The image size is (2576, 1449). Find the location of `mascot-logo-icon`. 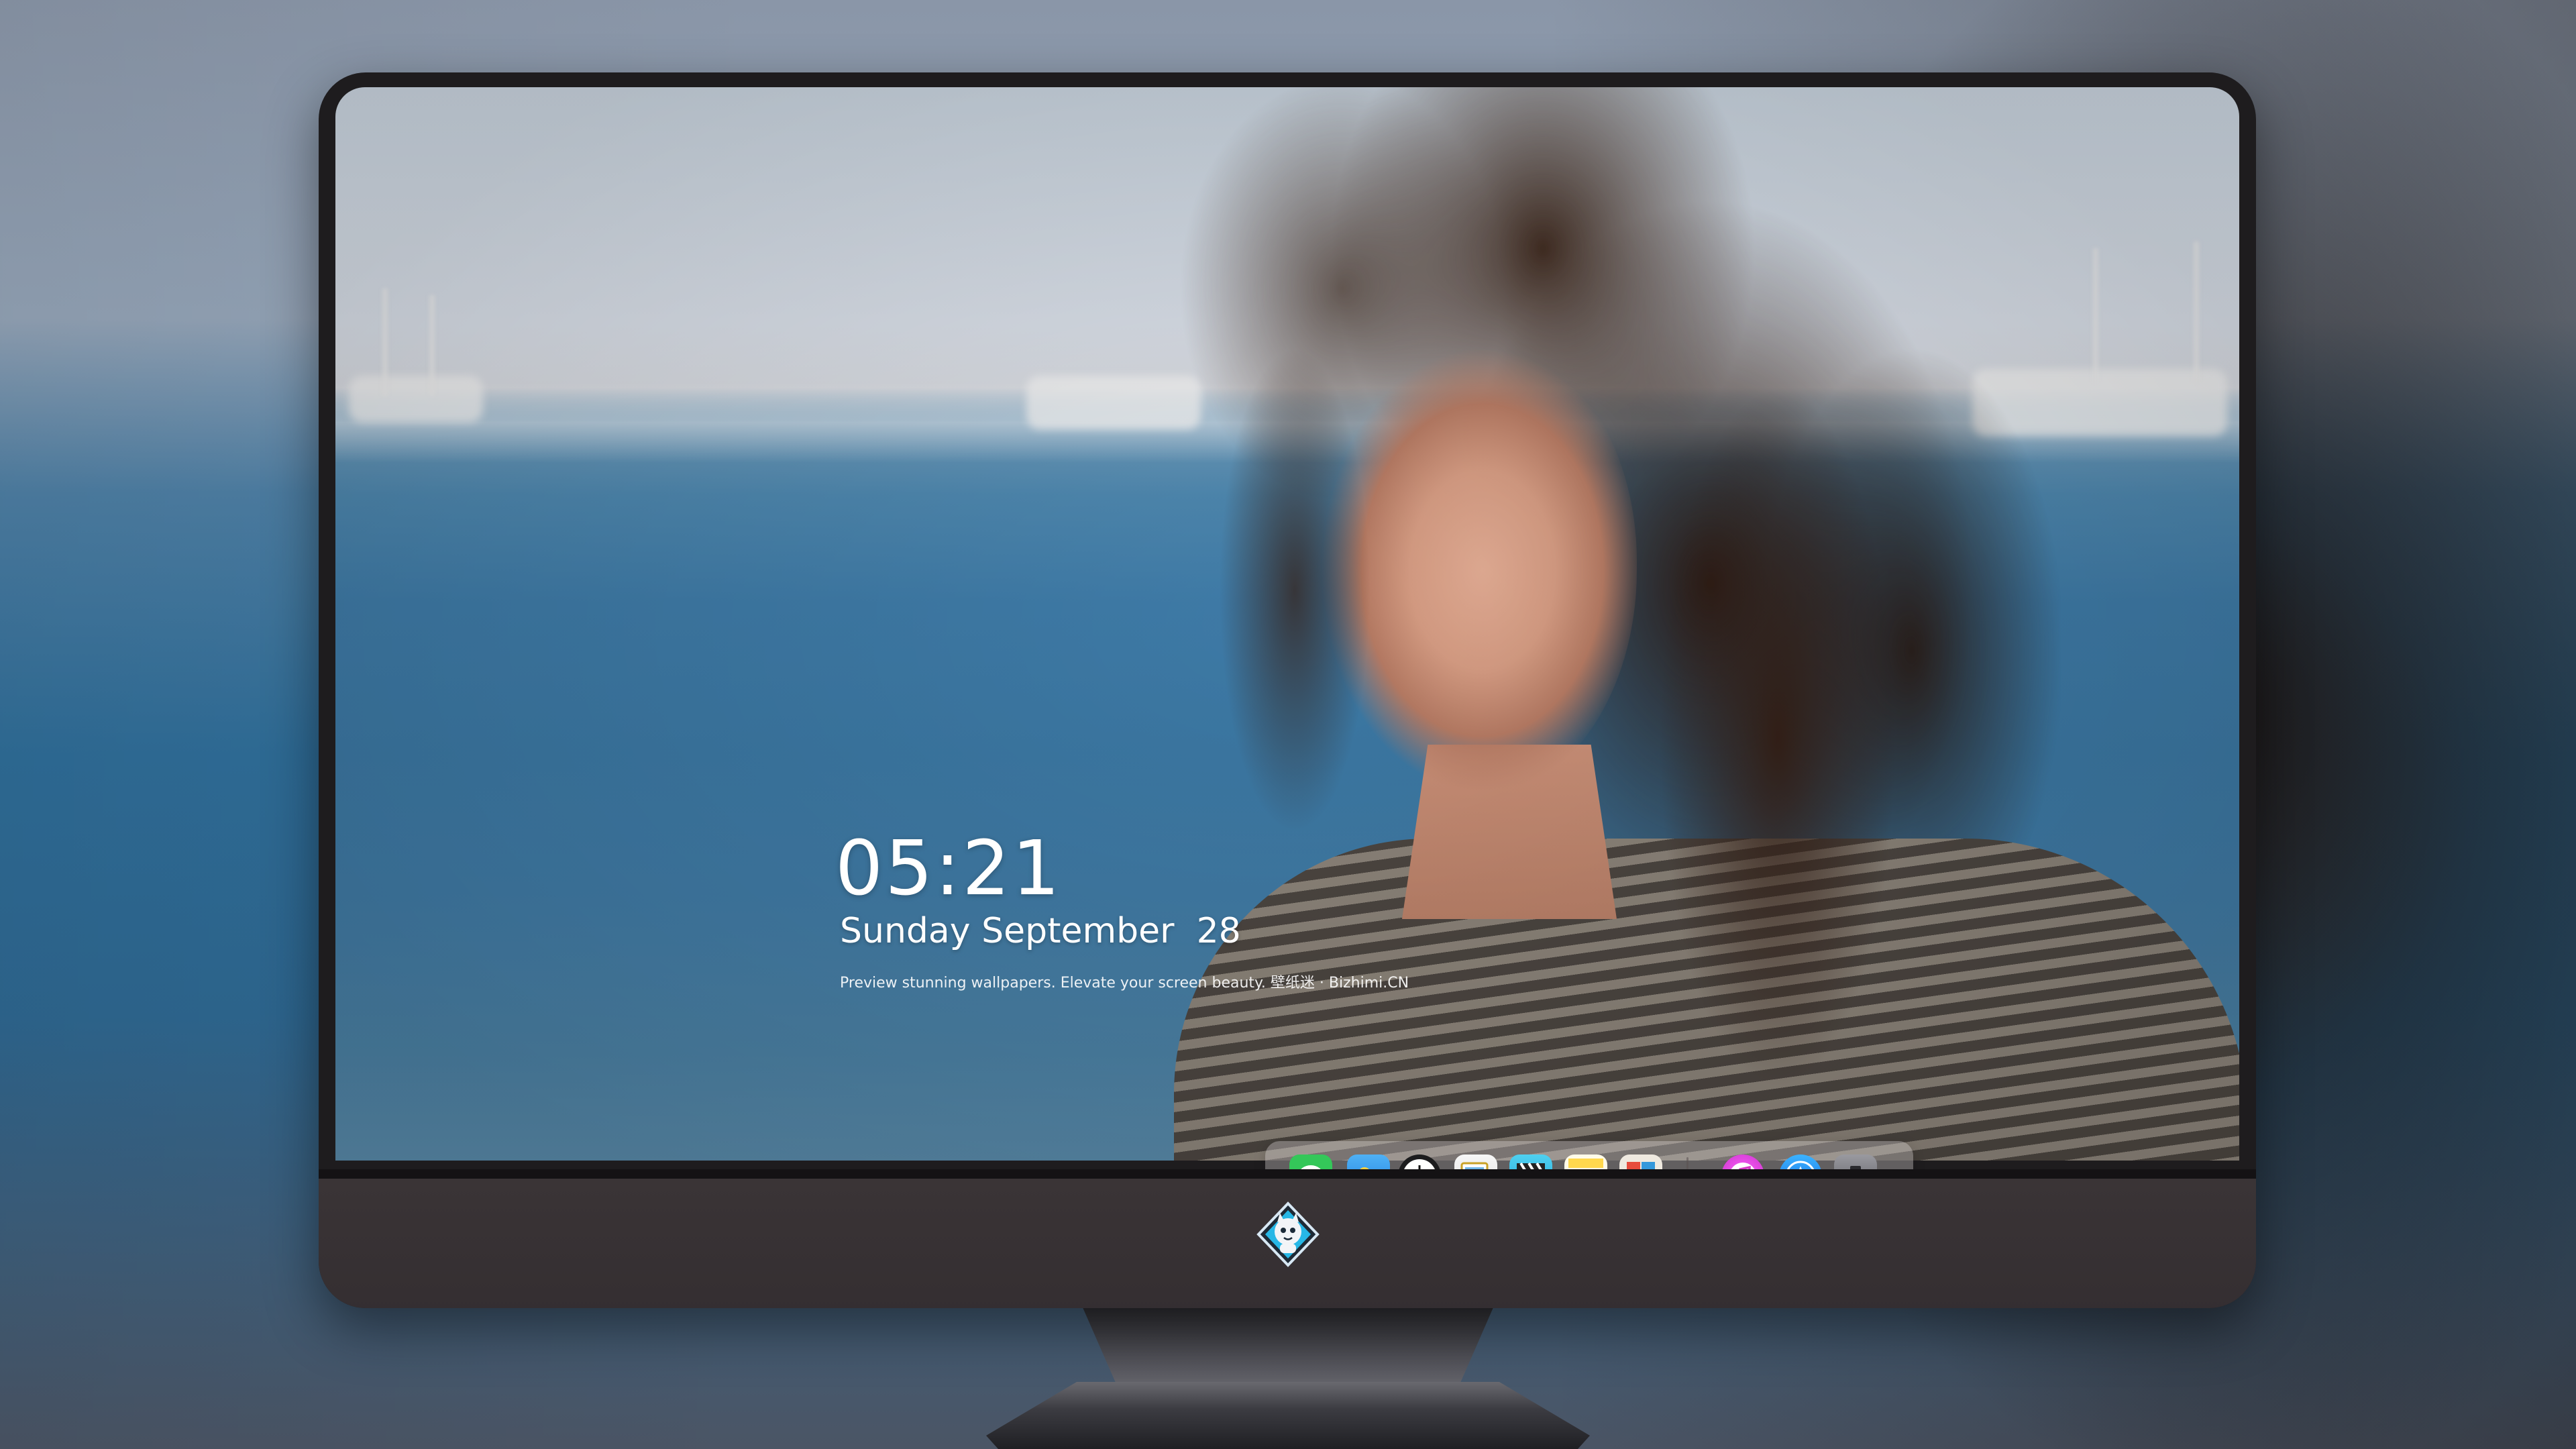

mascot-logo-icon is located at coordinates (1288, 1234).